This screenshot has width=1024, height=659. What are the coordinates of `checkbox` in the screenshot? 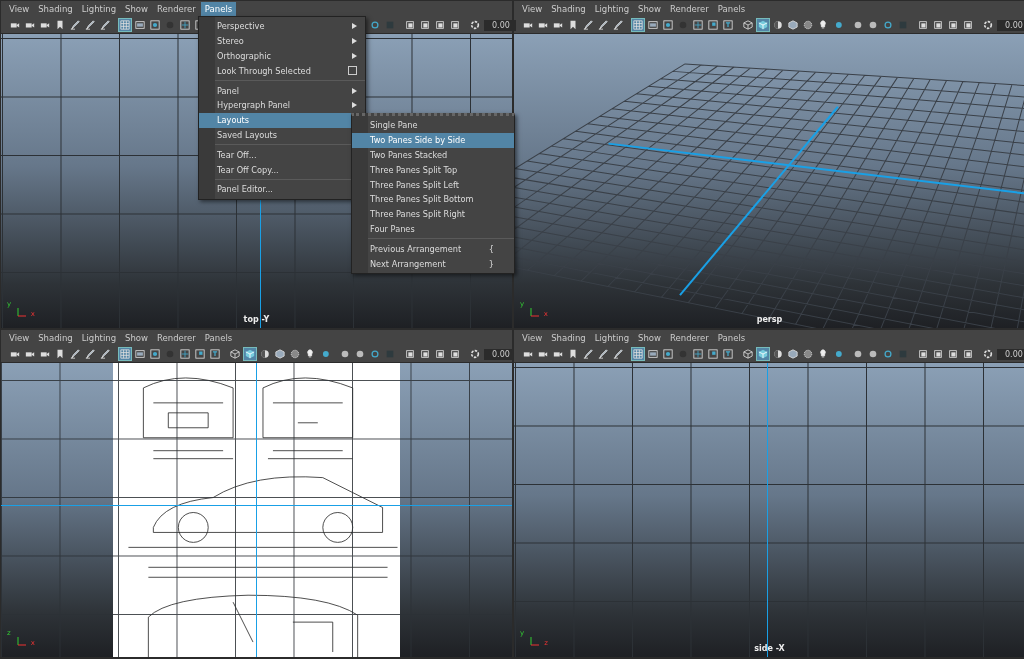 It's located at (352, 71).